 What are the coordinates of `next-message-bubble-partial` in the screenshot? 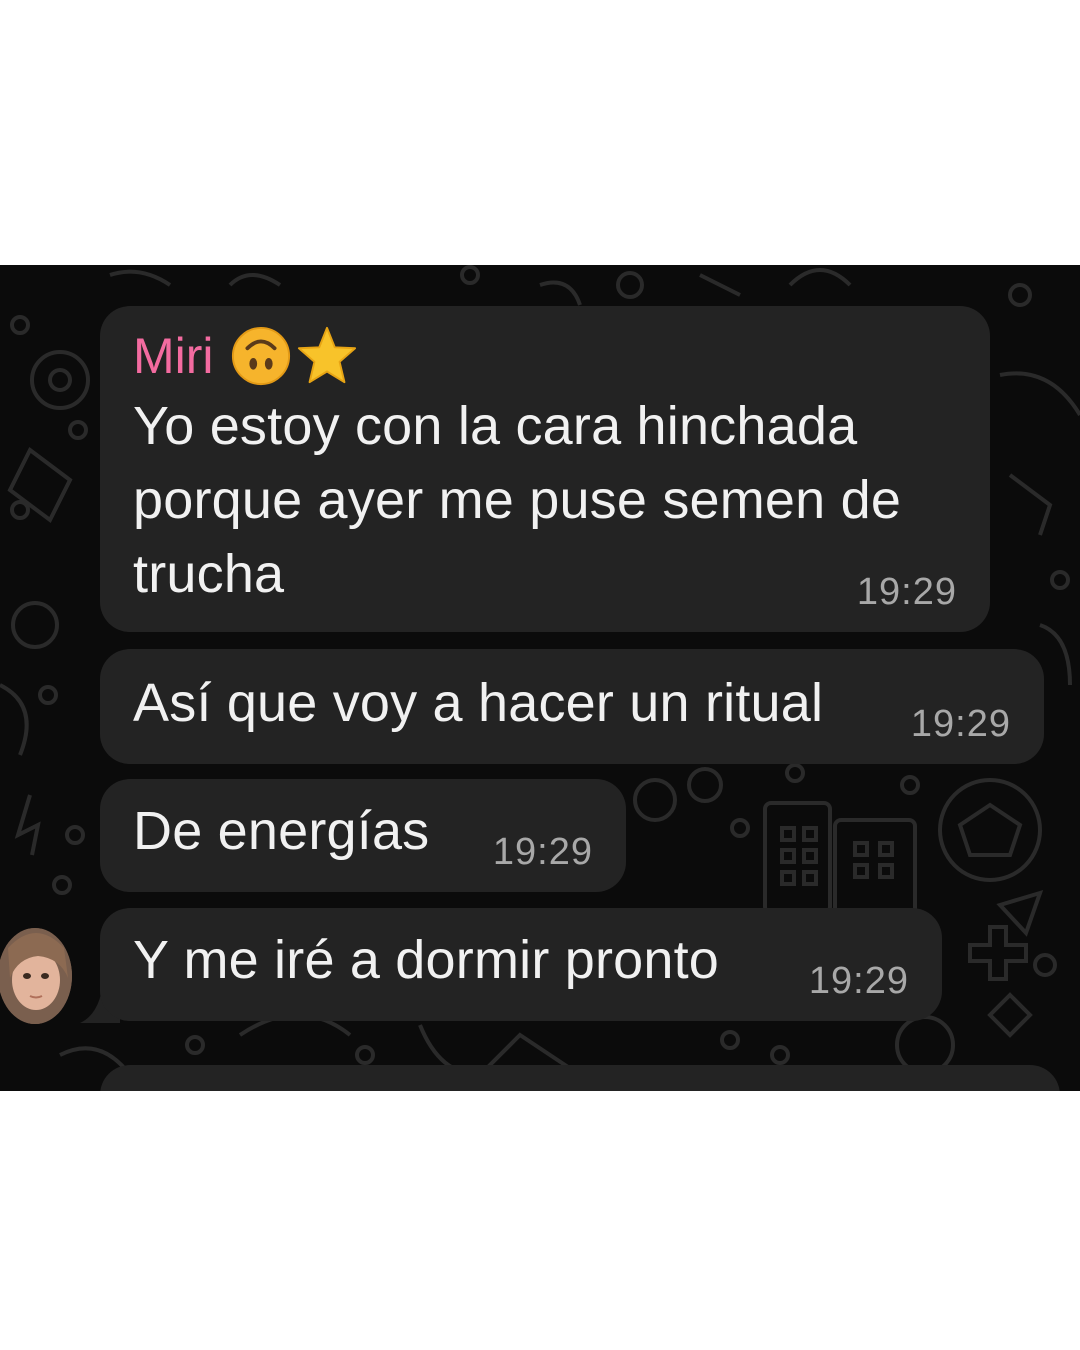 It's located at (580, 1078).